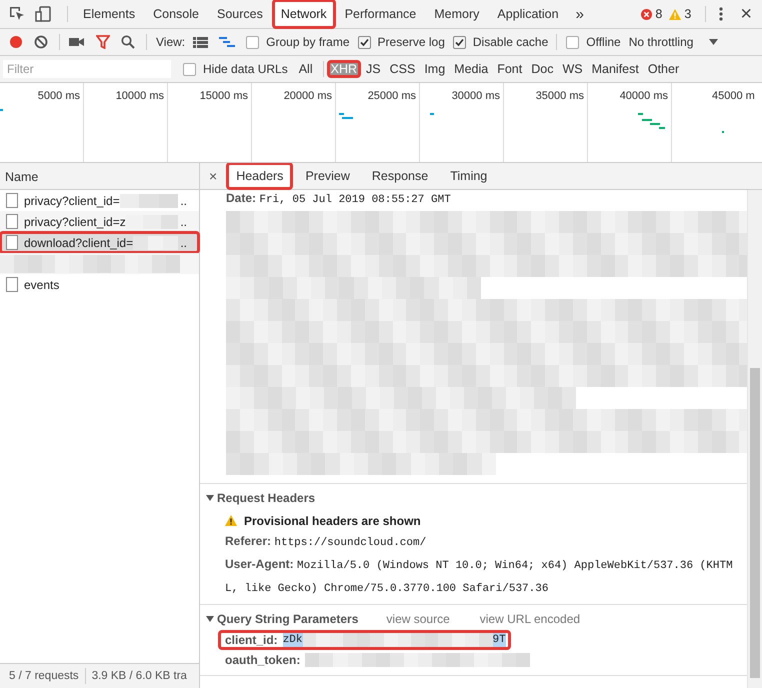 This screenshot has width=762, height=688. I want to click on tick-label: 30000 ms, so click(476, 96).